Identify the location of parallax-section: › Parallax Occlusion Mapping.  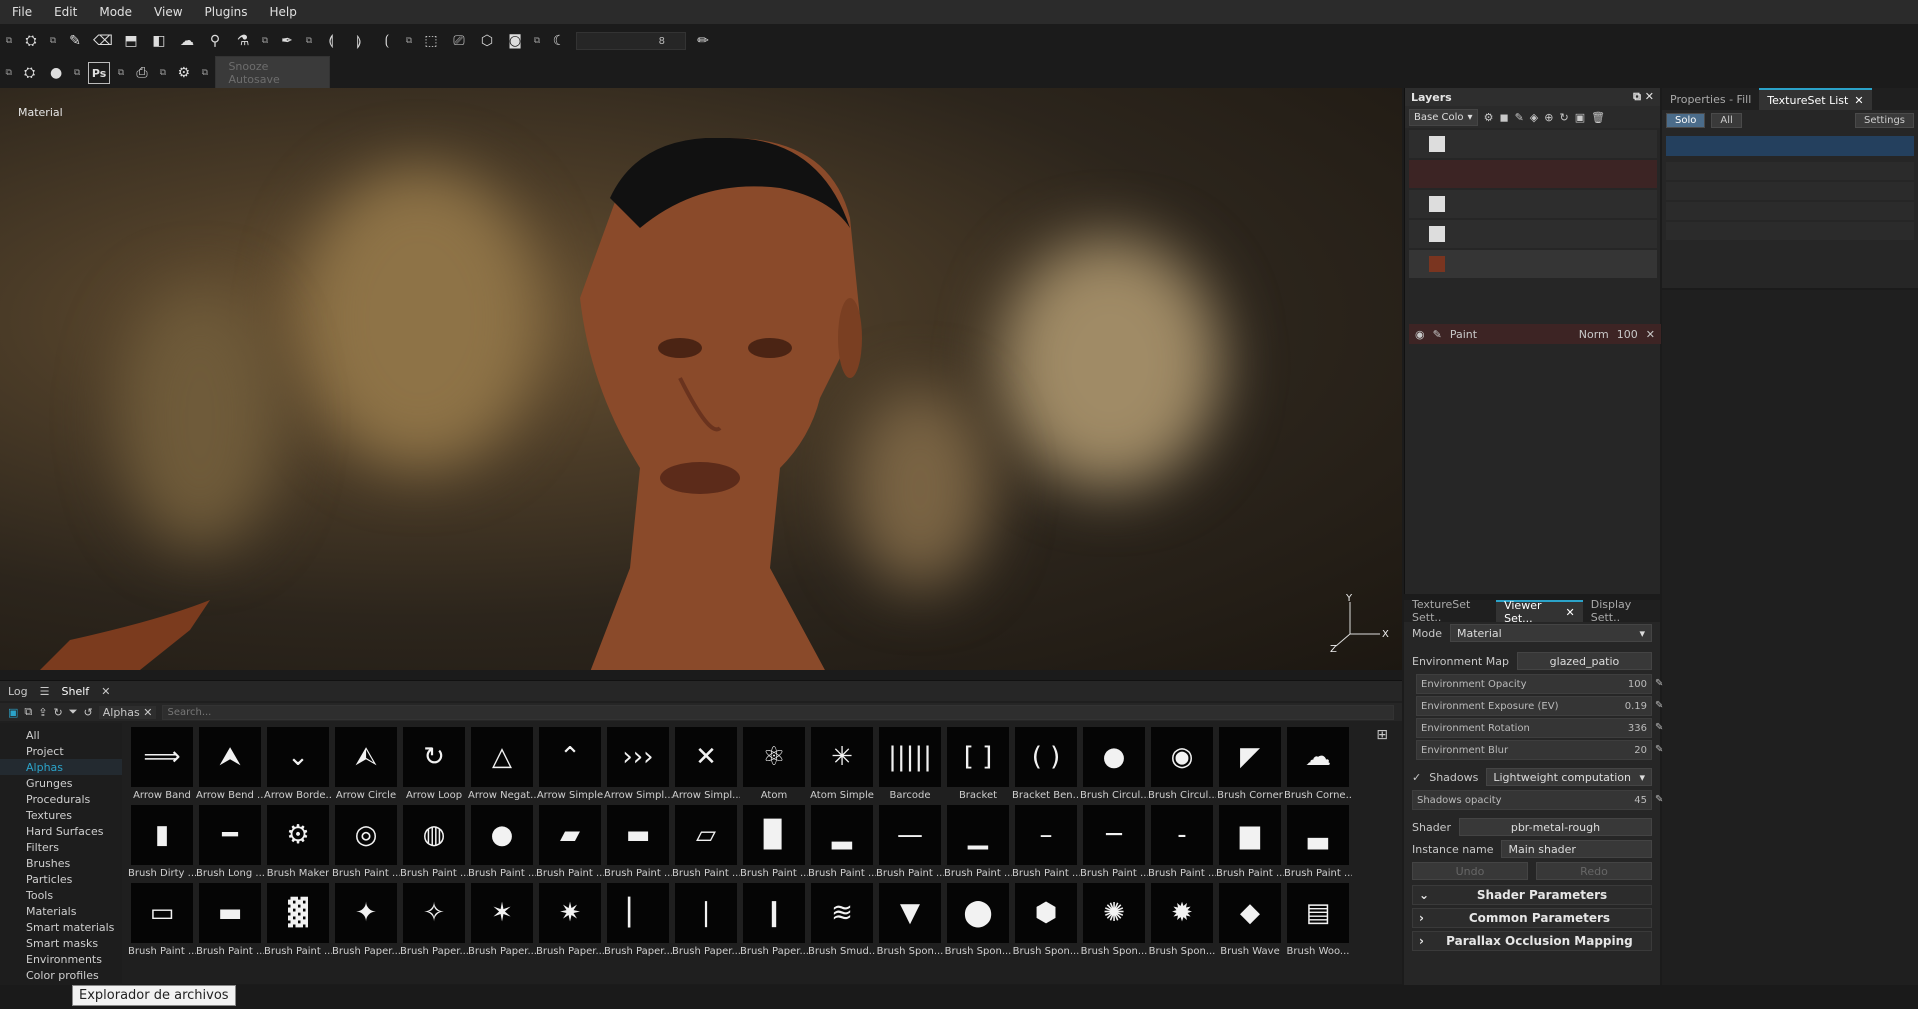
(1532, 941).